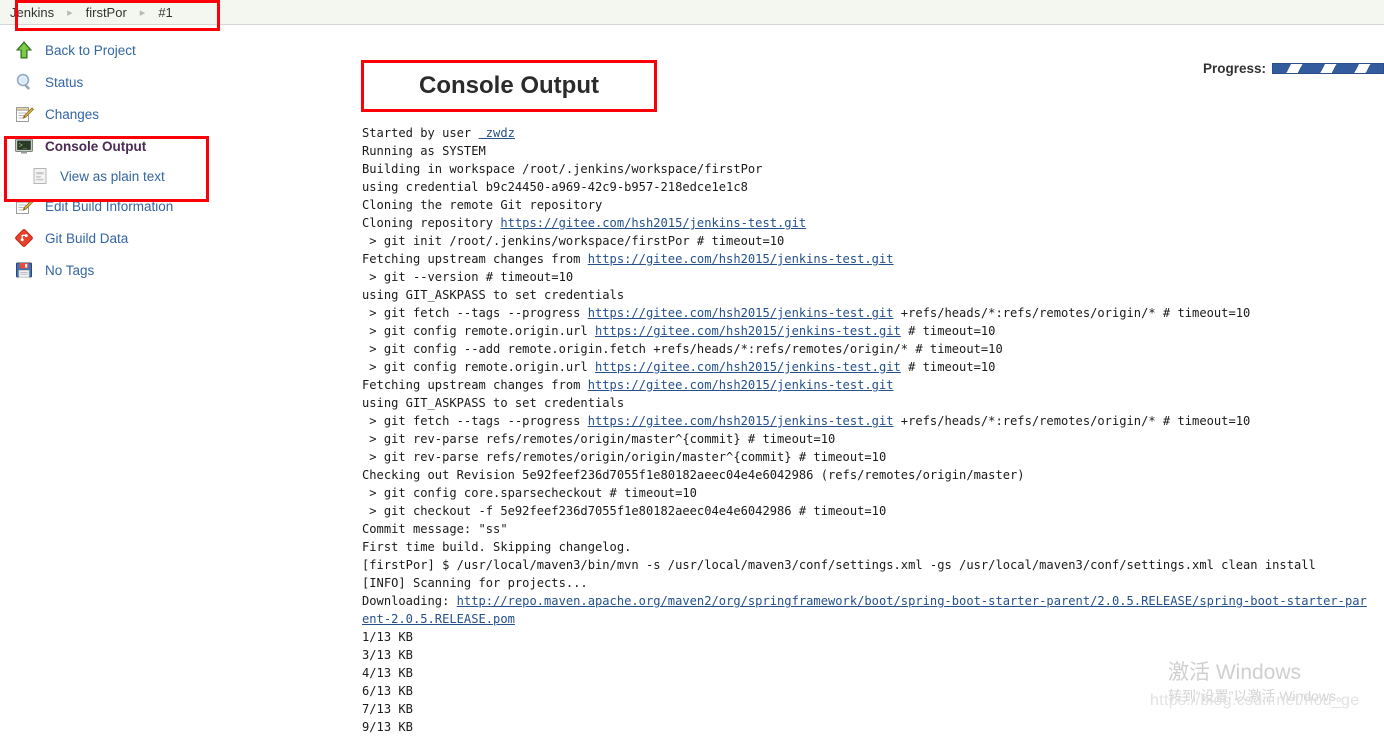 Image resolution: width=1384 pixels, height=736 pixels. What do you see at coordinates (1234, 68) in the screenshot?
I see `progress-label: Progress:` at bounding box center [1234, 68].